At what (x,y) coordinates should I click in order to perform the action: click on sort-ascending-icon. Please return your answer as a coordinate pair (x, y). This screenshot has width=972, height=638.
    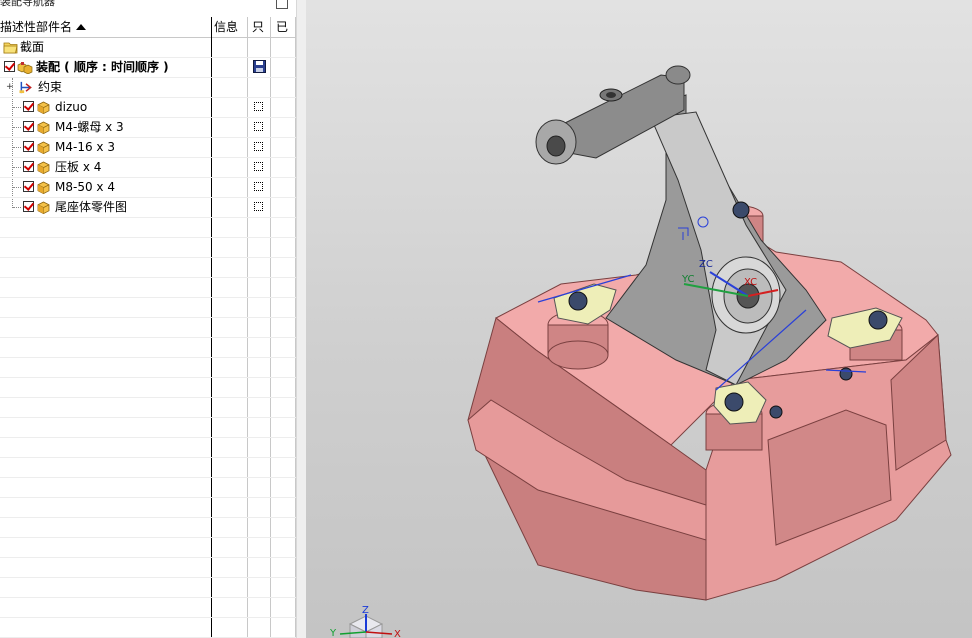
    Looking at the image, I should click on (81, 27).